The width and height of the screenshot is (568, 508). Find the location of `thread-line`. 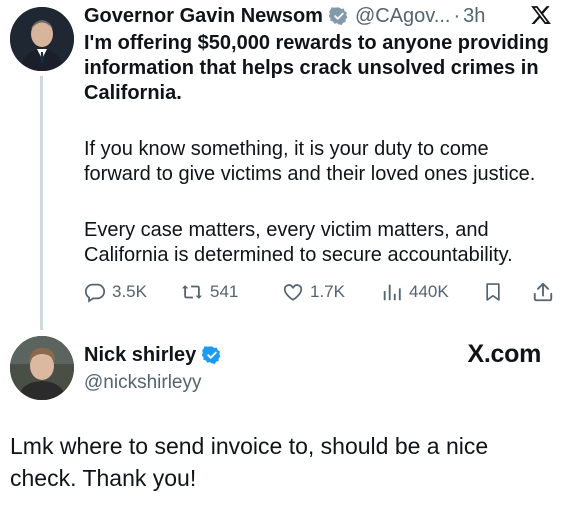

thread-line is located at coordinates (41, 203).